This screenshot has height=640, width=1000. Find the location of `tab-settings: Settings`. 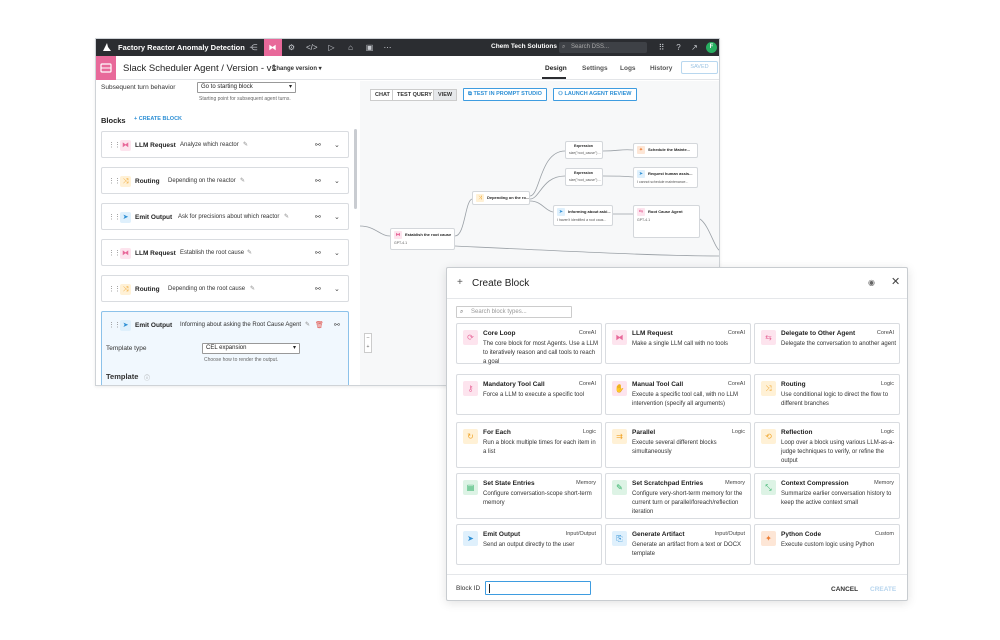

tab-settings: Settings is located at coordinates (595, 68).